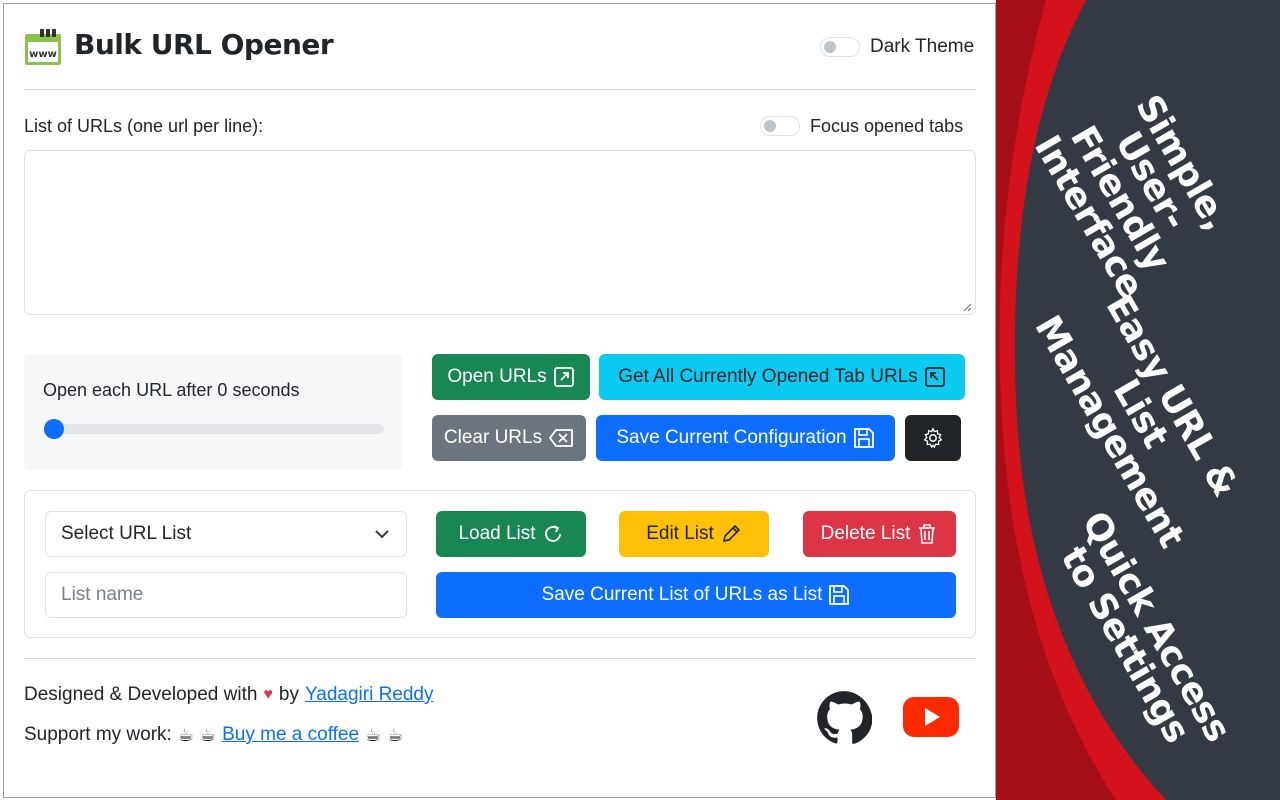 The image size is (1280, 800). What do you see at coordinates (552, 533) in the screenshot?
I see `refresh-icon` at bounding box center [552, 533].